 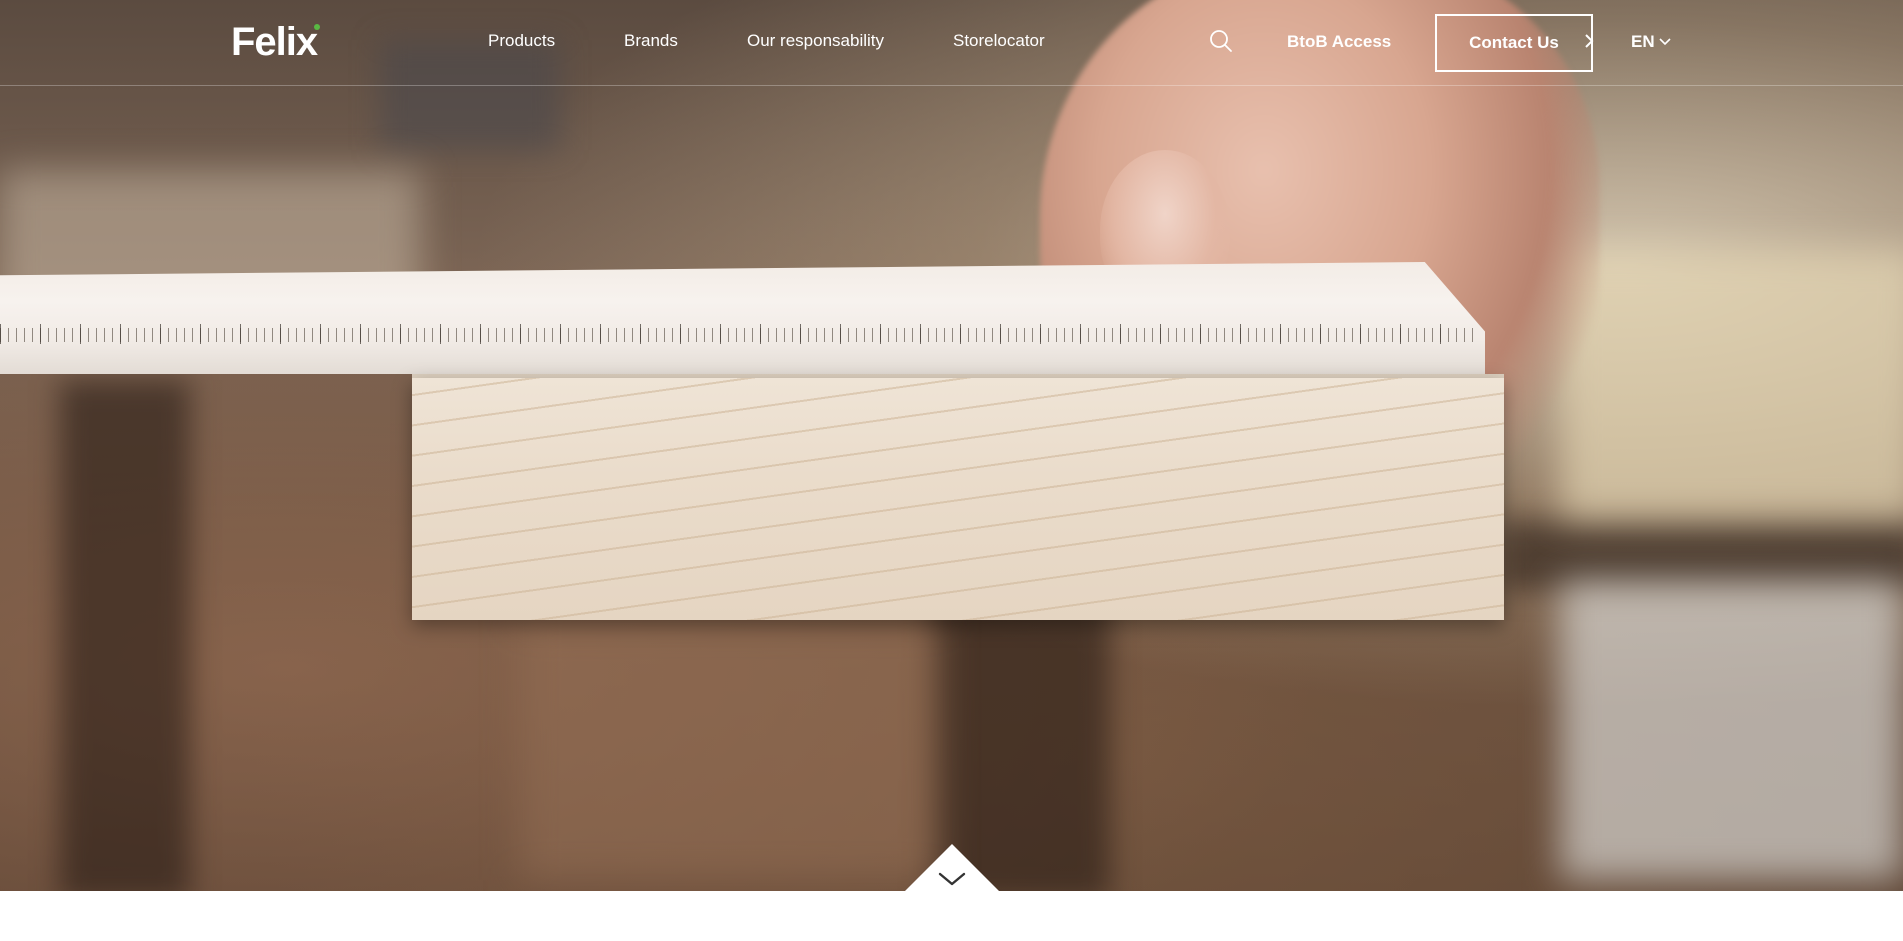 What do you see at coordinates (1665, 42) in the screenshot?
I see `chevron-down-icon` at bounding box center [1665, 42].